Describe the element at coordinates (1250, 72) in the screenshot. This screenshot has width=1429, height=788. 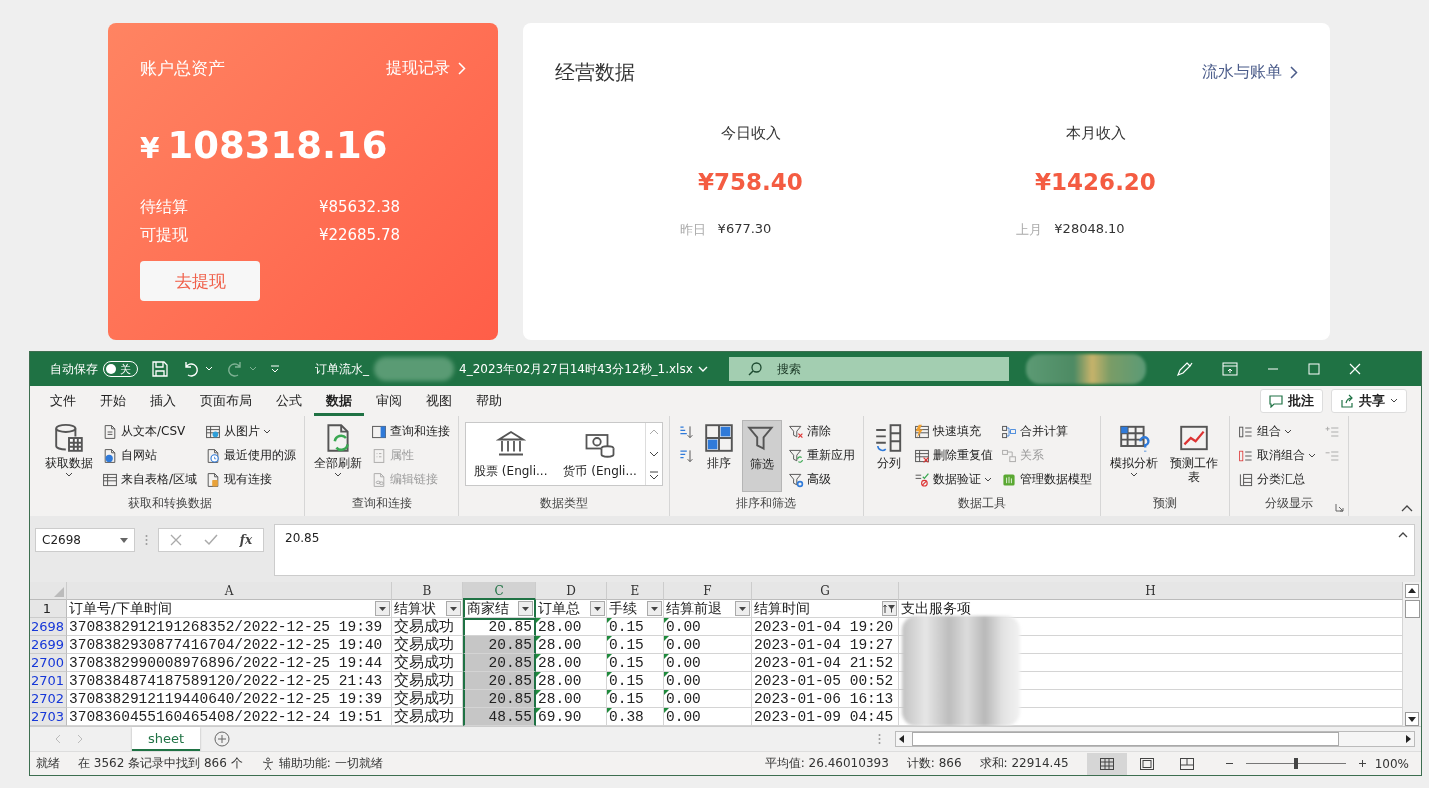
I see `statements-link: 流水与账单` at that location.